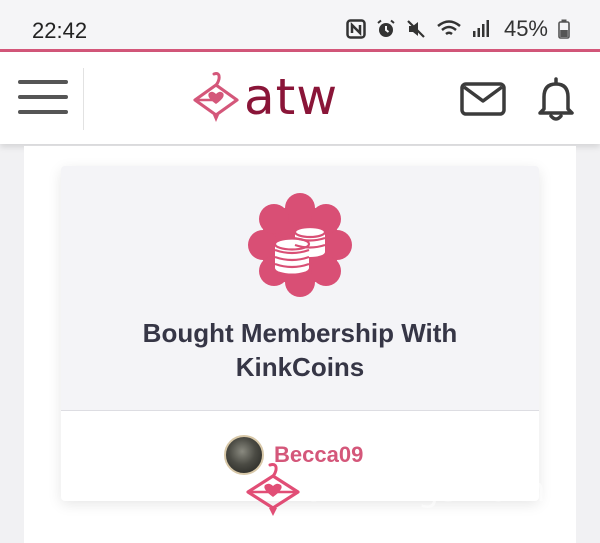 This screenshot has width=600, height=543. What do you see at coordinates (386, 28) in the screenshot?
I see `alarm-icon` at bounding box center [386, 28].